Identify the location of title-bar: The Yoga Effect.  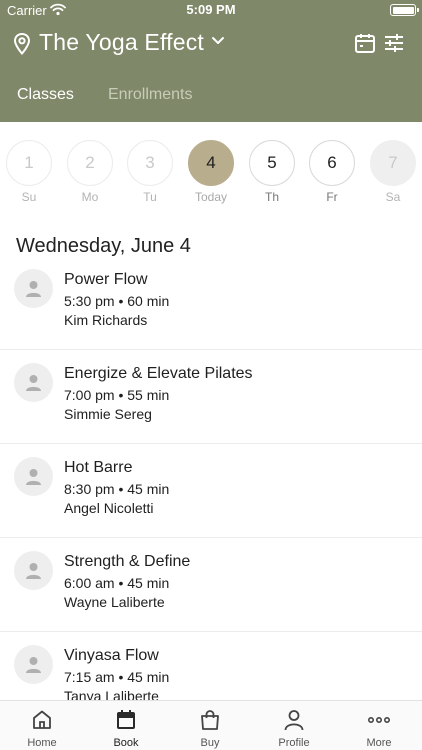
(211, 44).